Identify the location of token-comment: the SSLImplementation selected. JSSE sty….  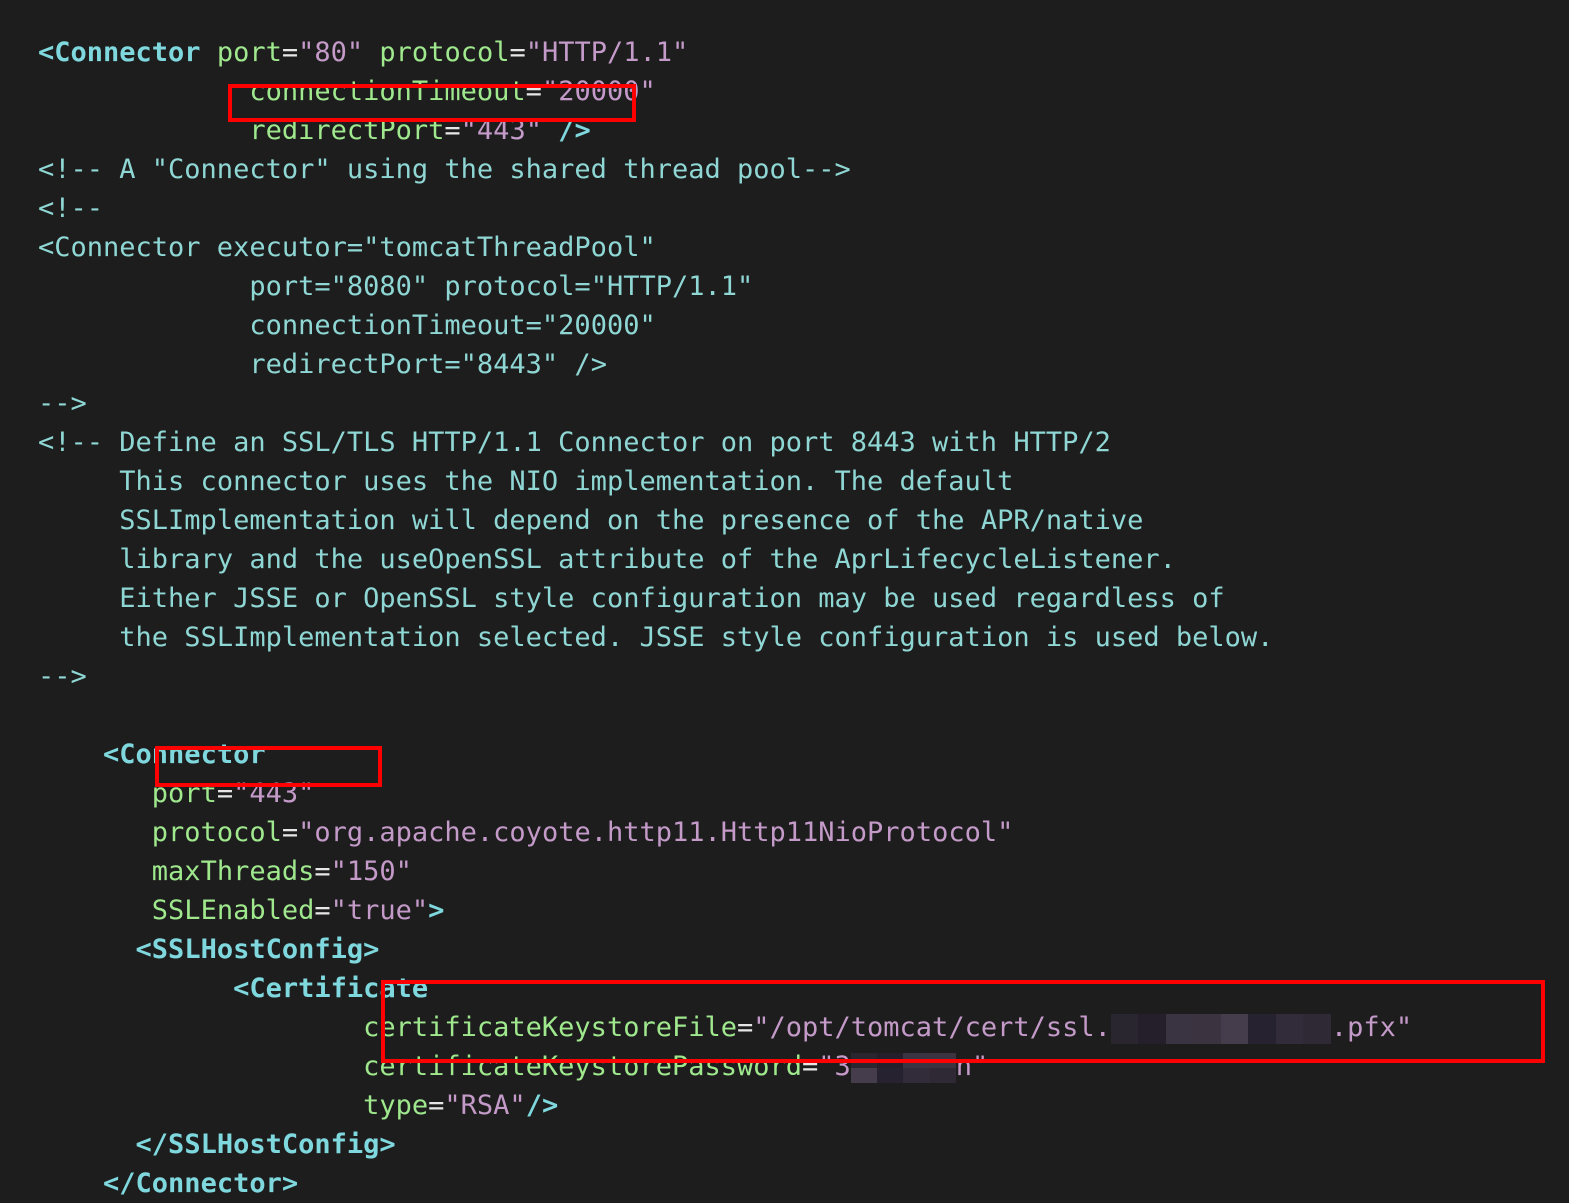
(696, 637).